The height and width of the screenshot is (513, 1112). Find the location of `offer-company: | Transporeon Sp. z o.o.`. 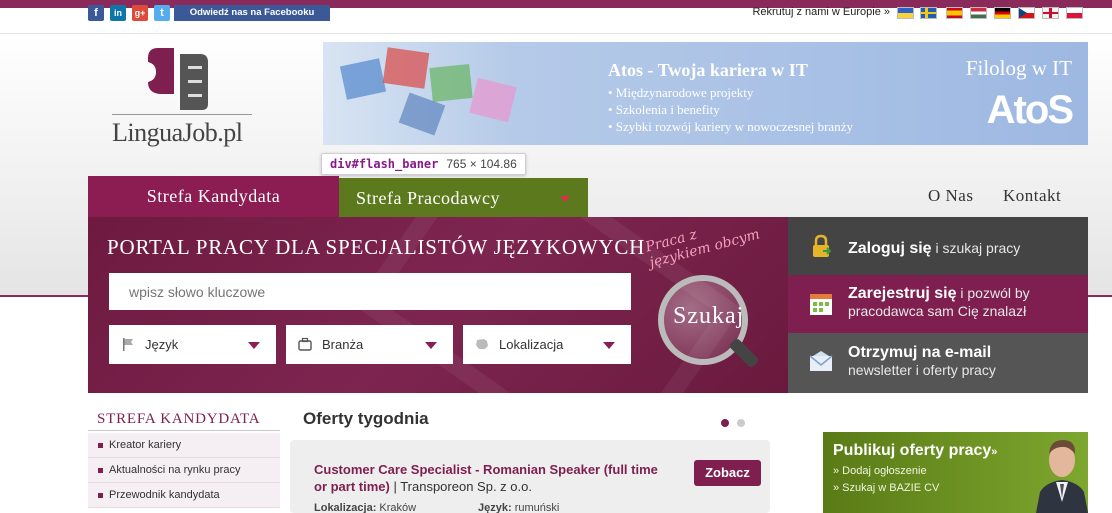

offer-company: | Transporeon Sp. z o.o. is located at coordinates (460, 486).